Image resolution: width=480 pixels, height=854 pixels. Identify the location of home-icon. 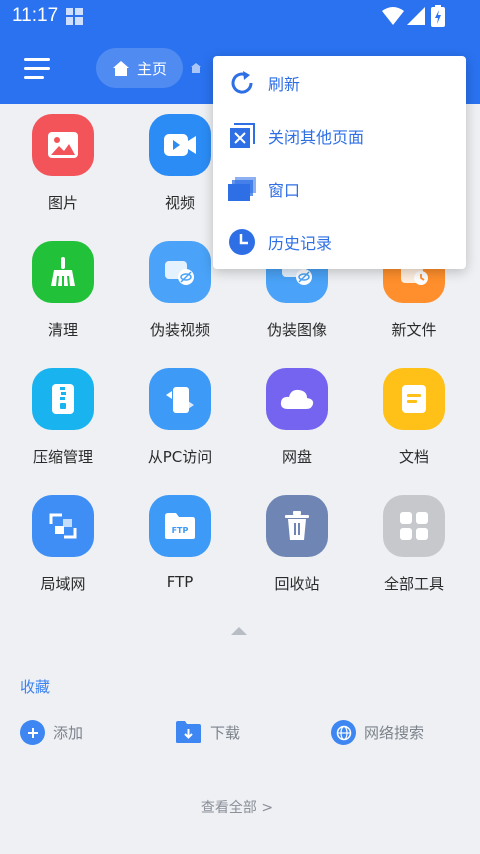
(121, 68).